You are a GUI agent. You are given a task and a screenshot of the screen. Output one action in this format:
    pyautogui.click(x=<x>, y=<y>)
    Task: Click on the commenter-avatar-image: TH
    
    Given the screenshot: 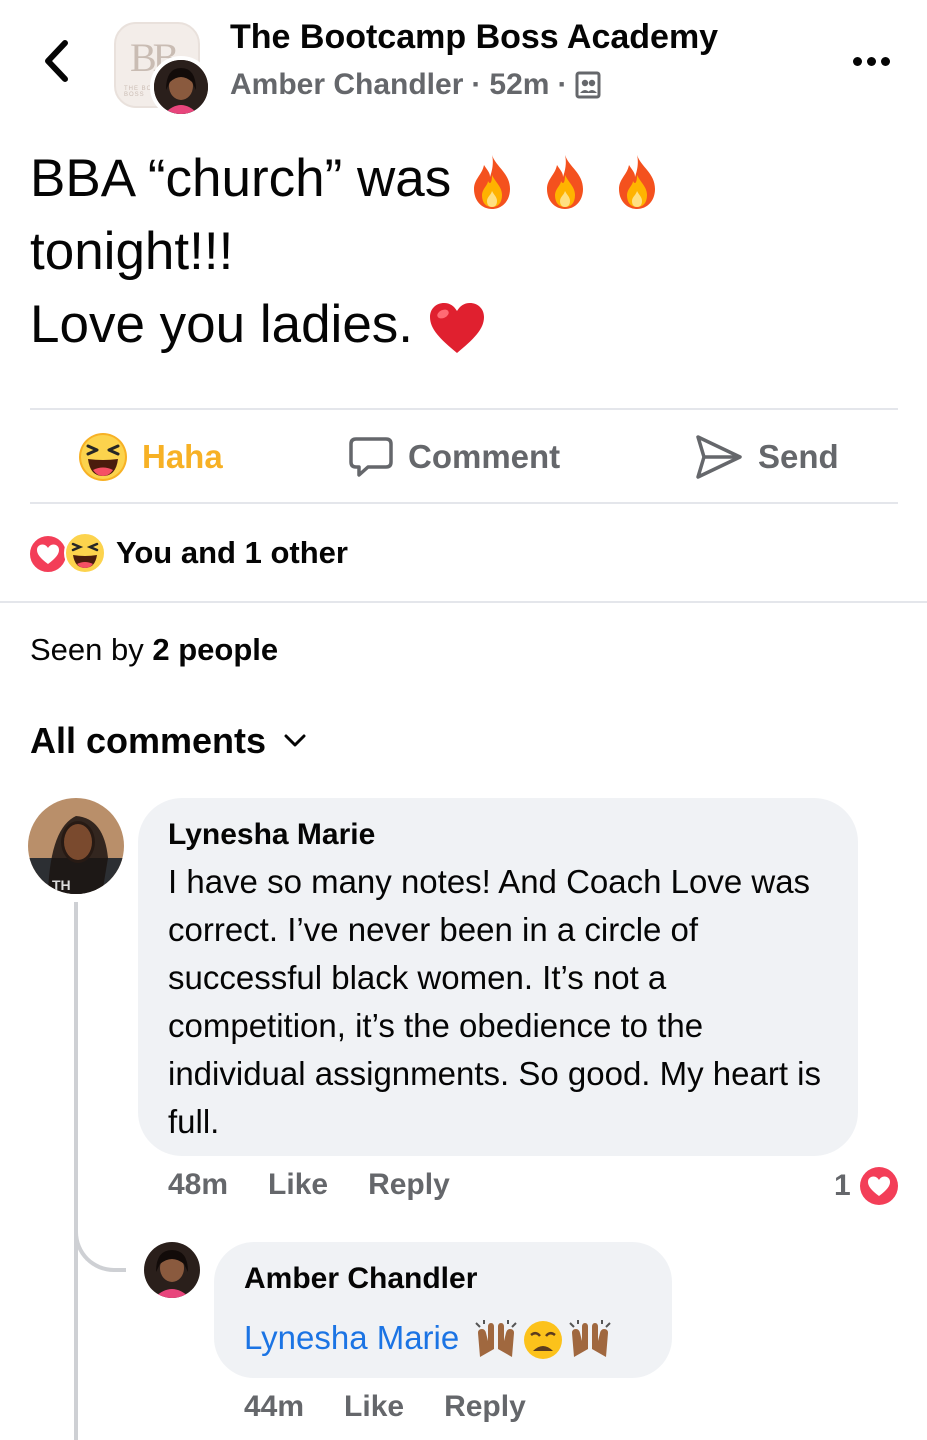 What is the action you would take?
    pyautogui.click(x=76, y=846)
    